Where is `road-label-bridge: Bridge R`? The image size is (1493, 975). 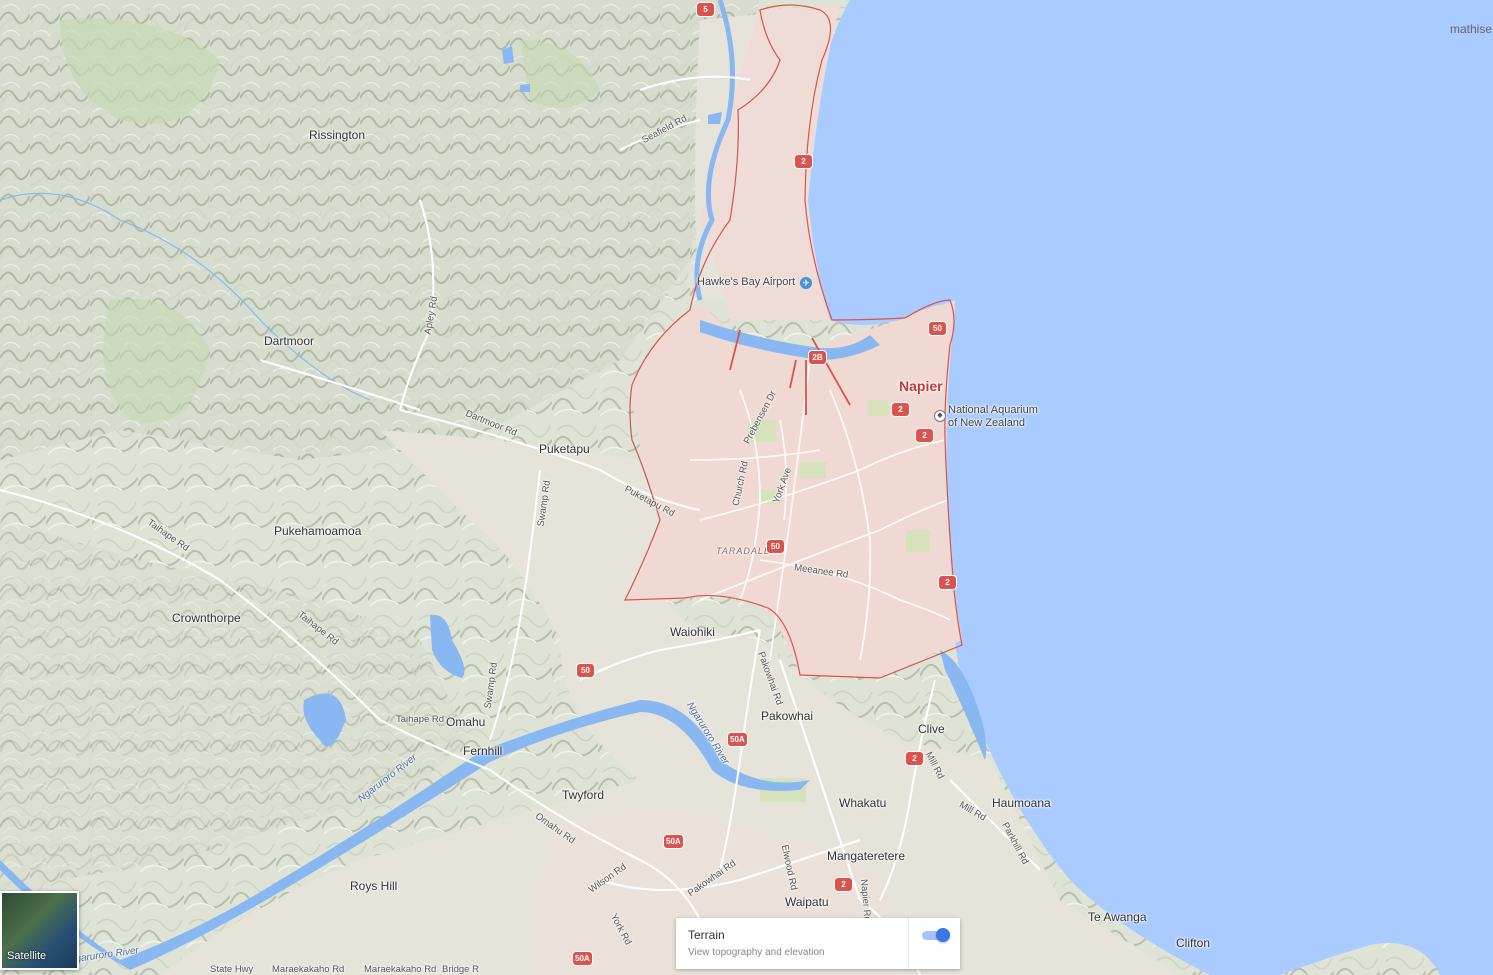
road-label-bridge: Bridge R is located at coordinates (460, 969).